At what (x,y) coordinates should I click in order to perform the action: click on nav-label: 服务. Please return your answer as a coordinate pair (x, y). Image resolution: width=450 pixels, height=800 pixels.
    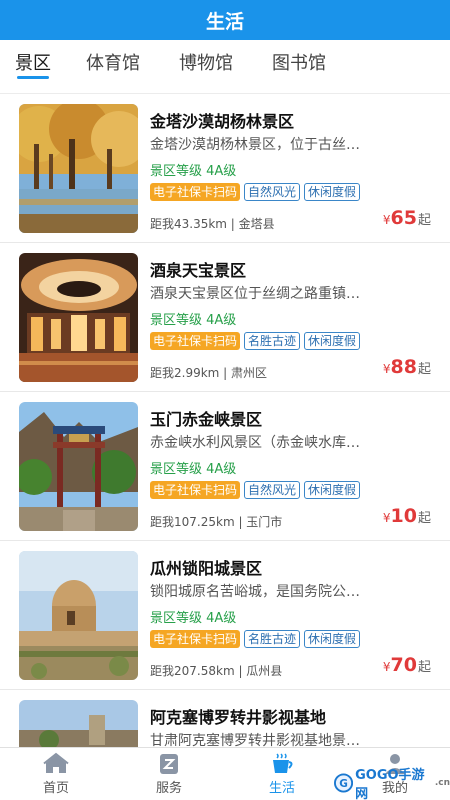
    Looking at the image, I should click on (168, 788).